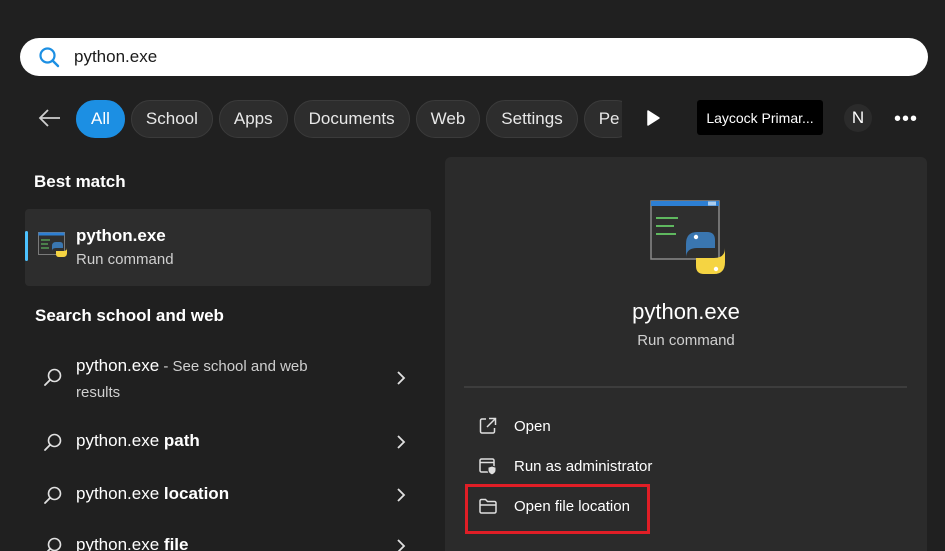  Describe the element at coordinates (129, 315) in the screenshot. I see `web-section-heading: Search school and web` at that location.